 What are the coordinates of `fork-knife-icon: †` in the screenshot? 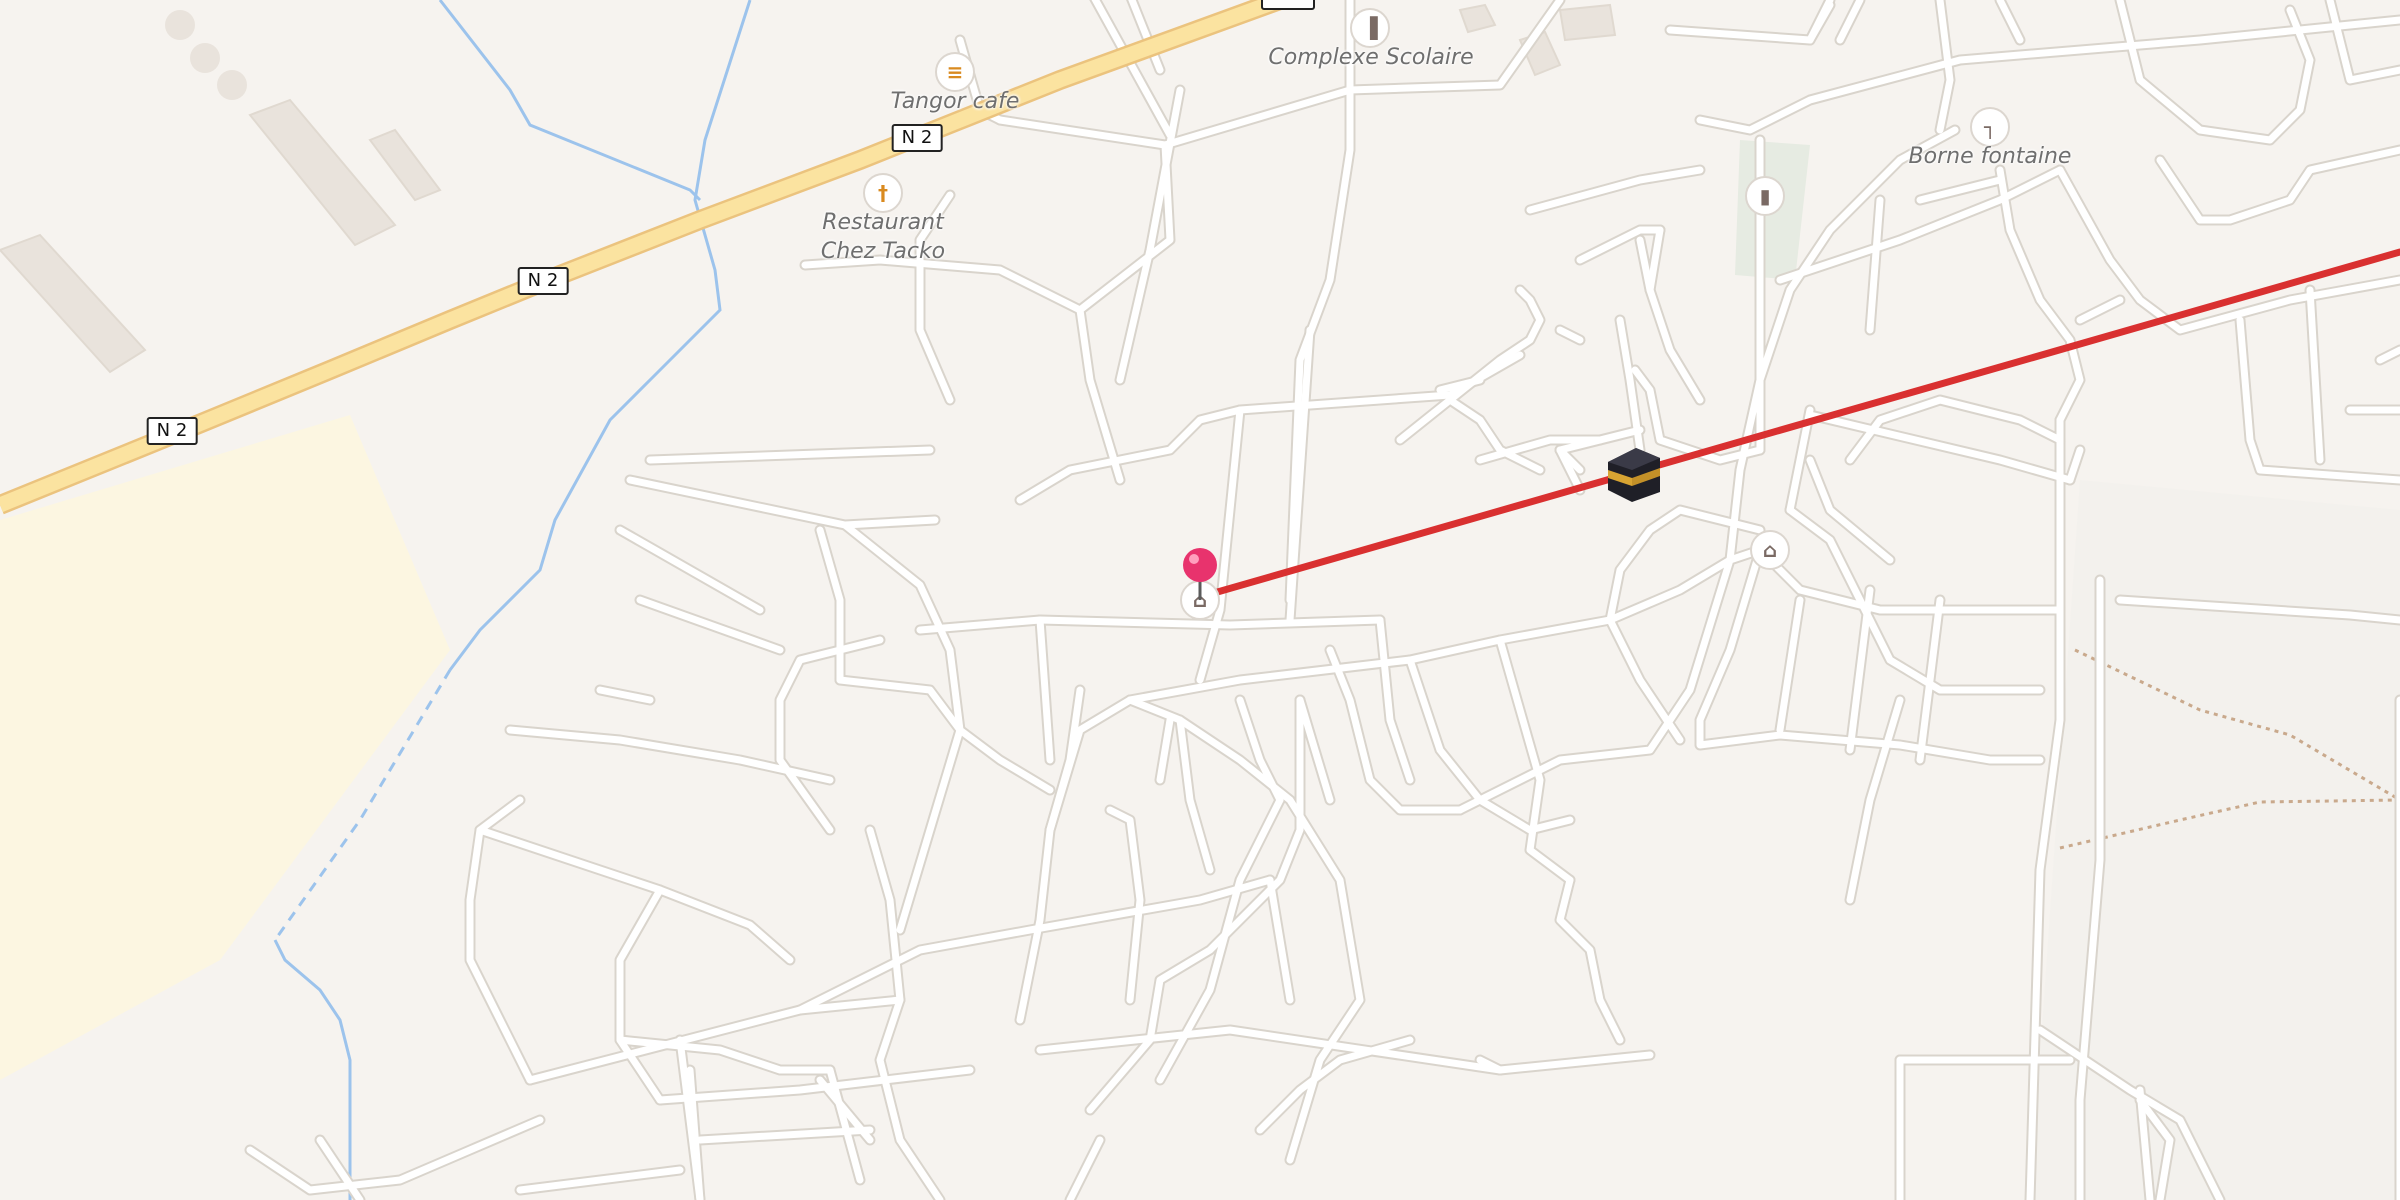 It's located at (883, 193).